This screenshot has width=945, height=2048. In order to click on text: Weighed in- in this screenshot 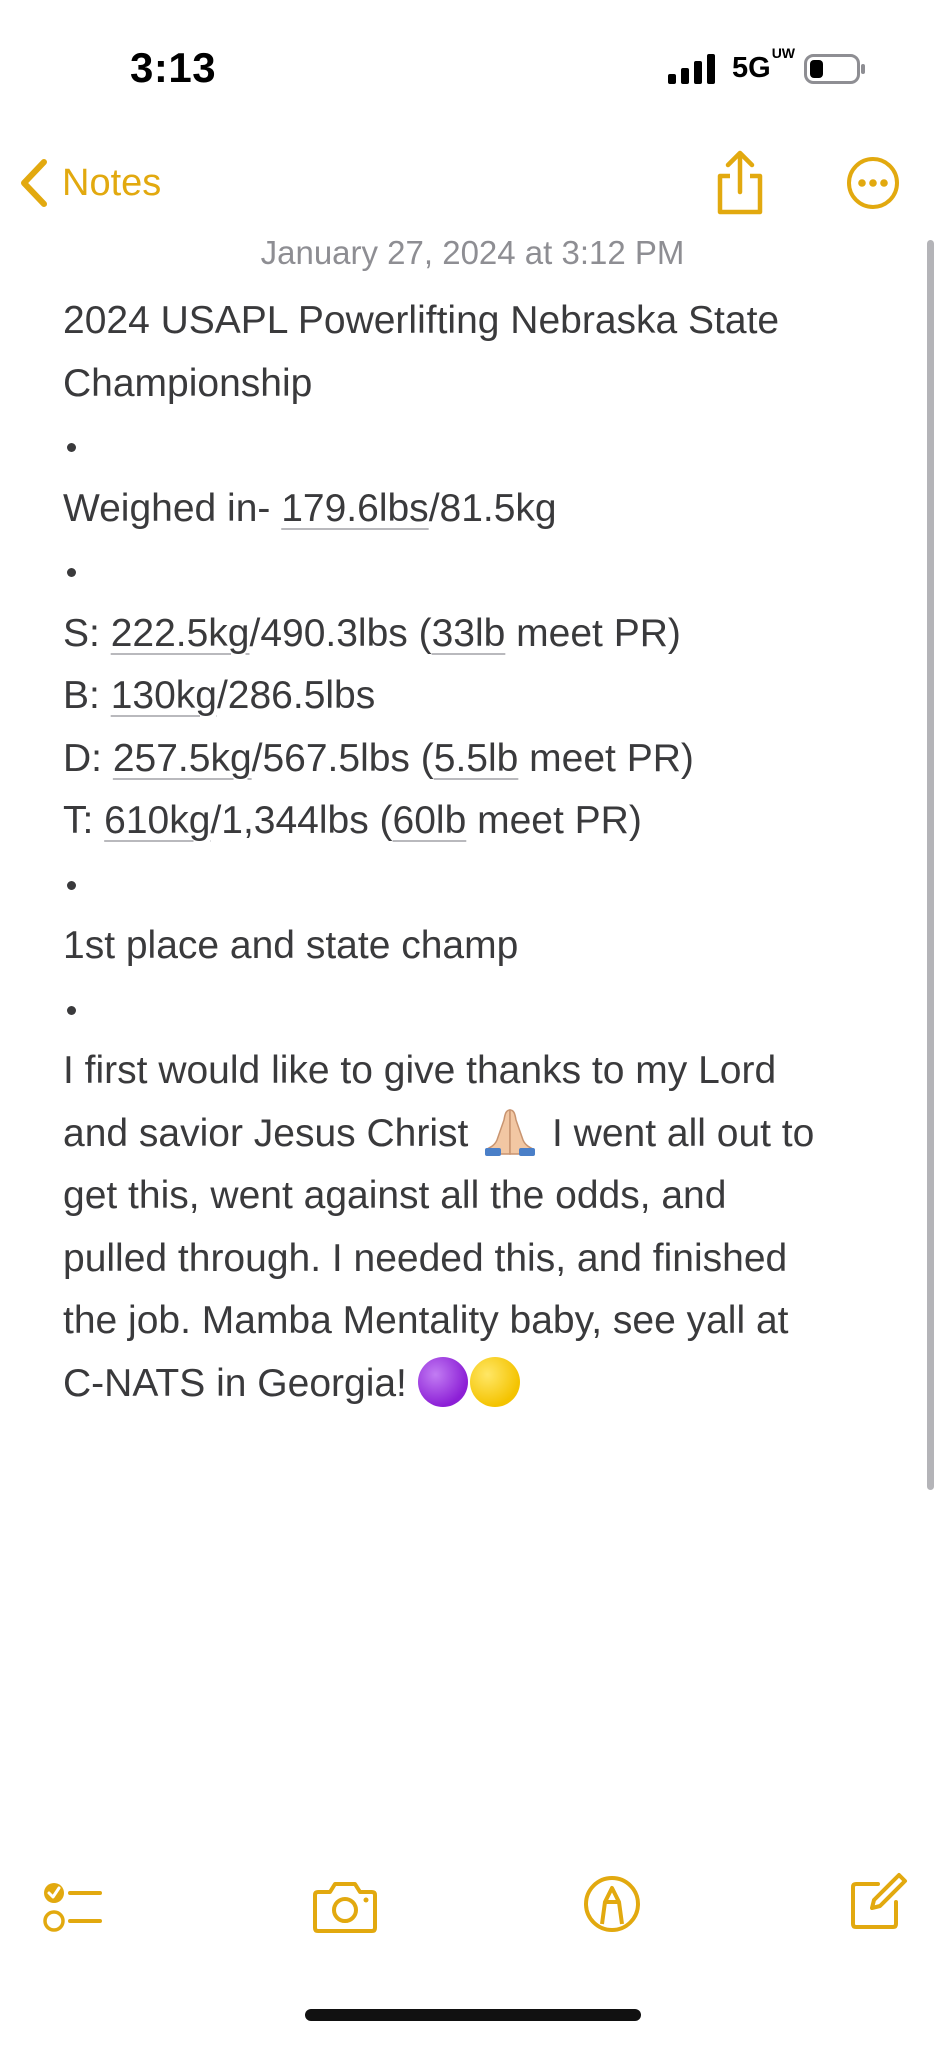, I will do `click(172, 508)`.